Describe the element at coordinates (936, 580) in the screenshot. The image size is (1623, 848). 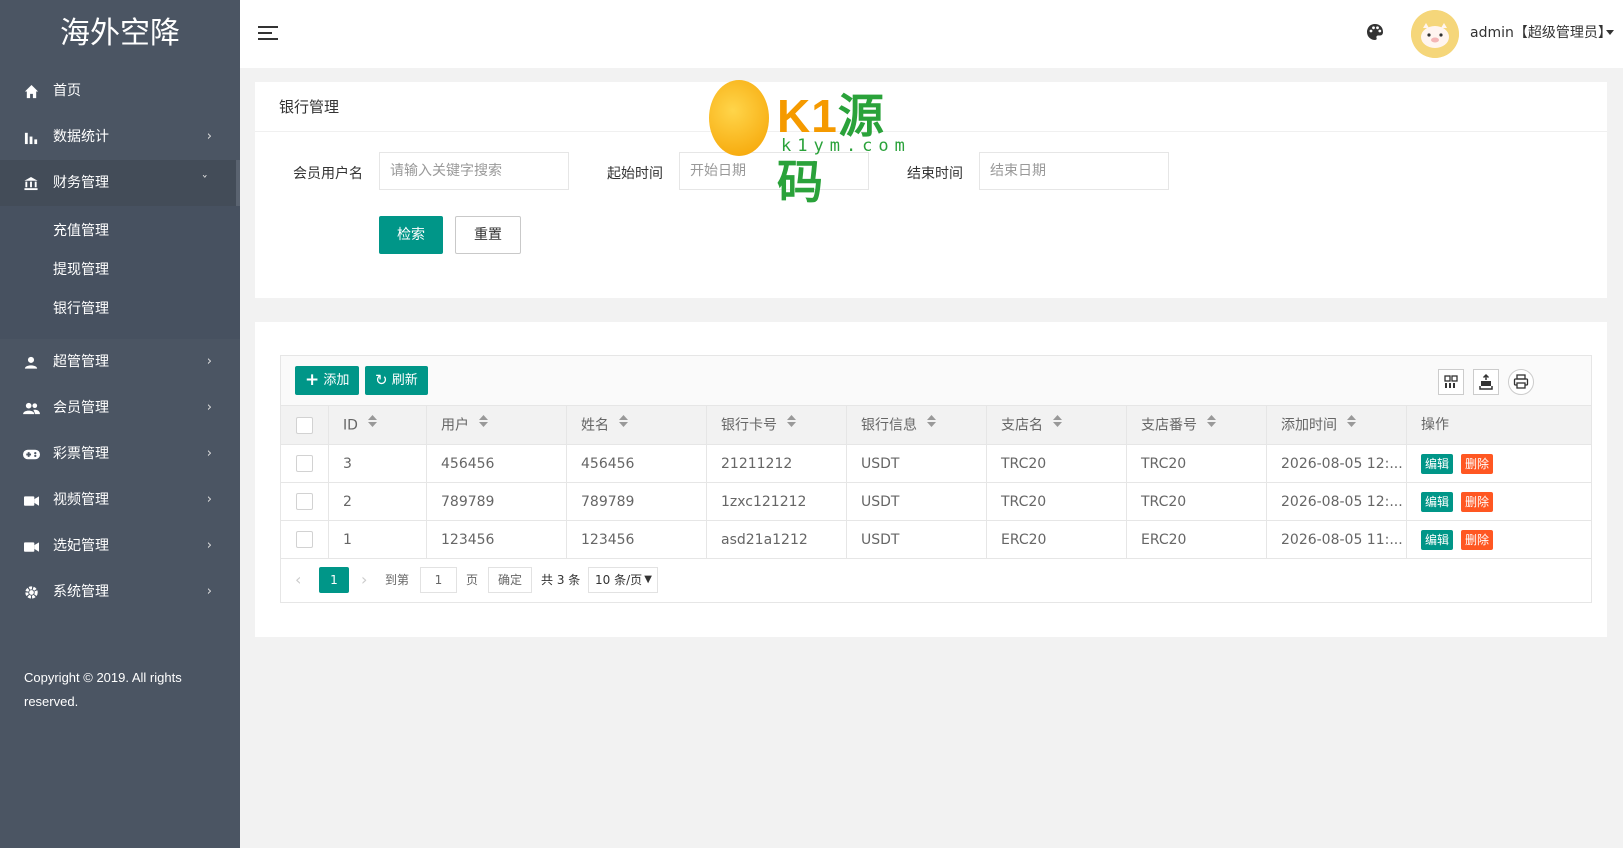
I see `pagination: ‹ 1 › 到第 1 页 确定 共 3 条 10 条/页 ▼` at that location.